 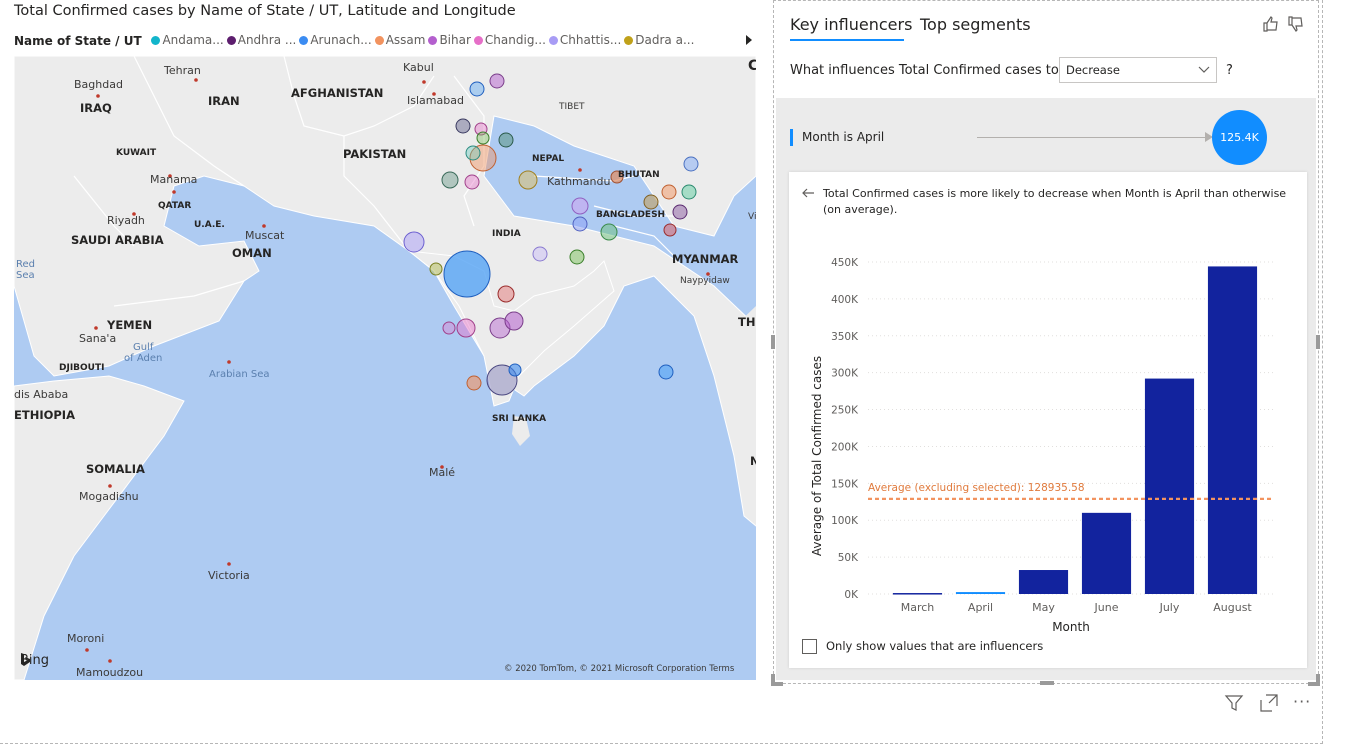 I want to click on bar-june, so click(x=1106, y=553).